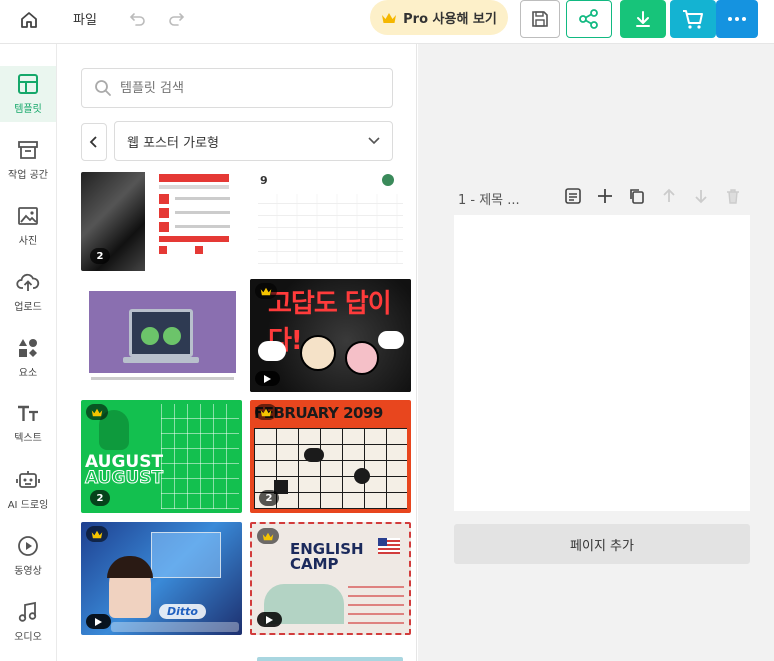 The image size is (774, 661). I want to click on template-card: 고답도 답이다!, so click(330, 335).